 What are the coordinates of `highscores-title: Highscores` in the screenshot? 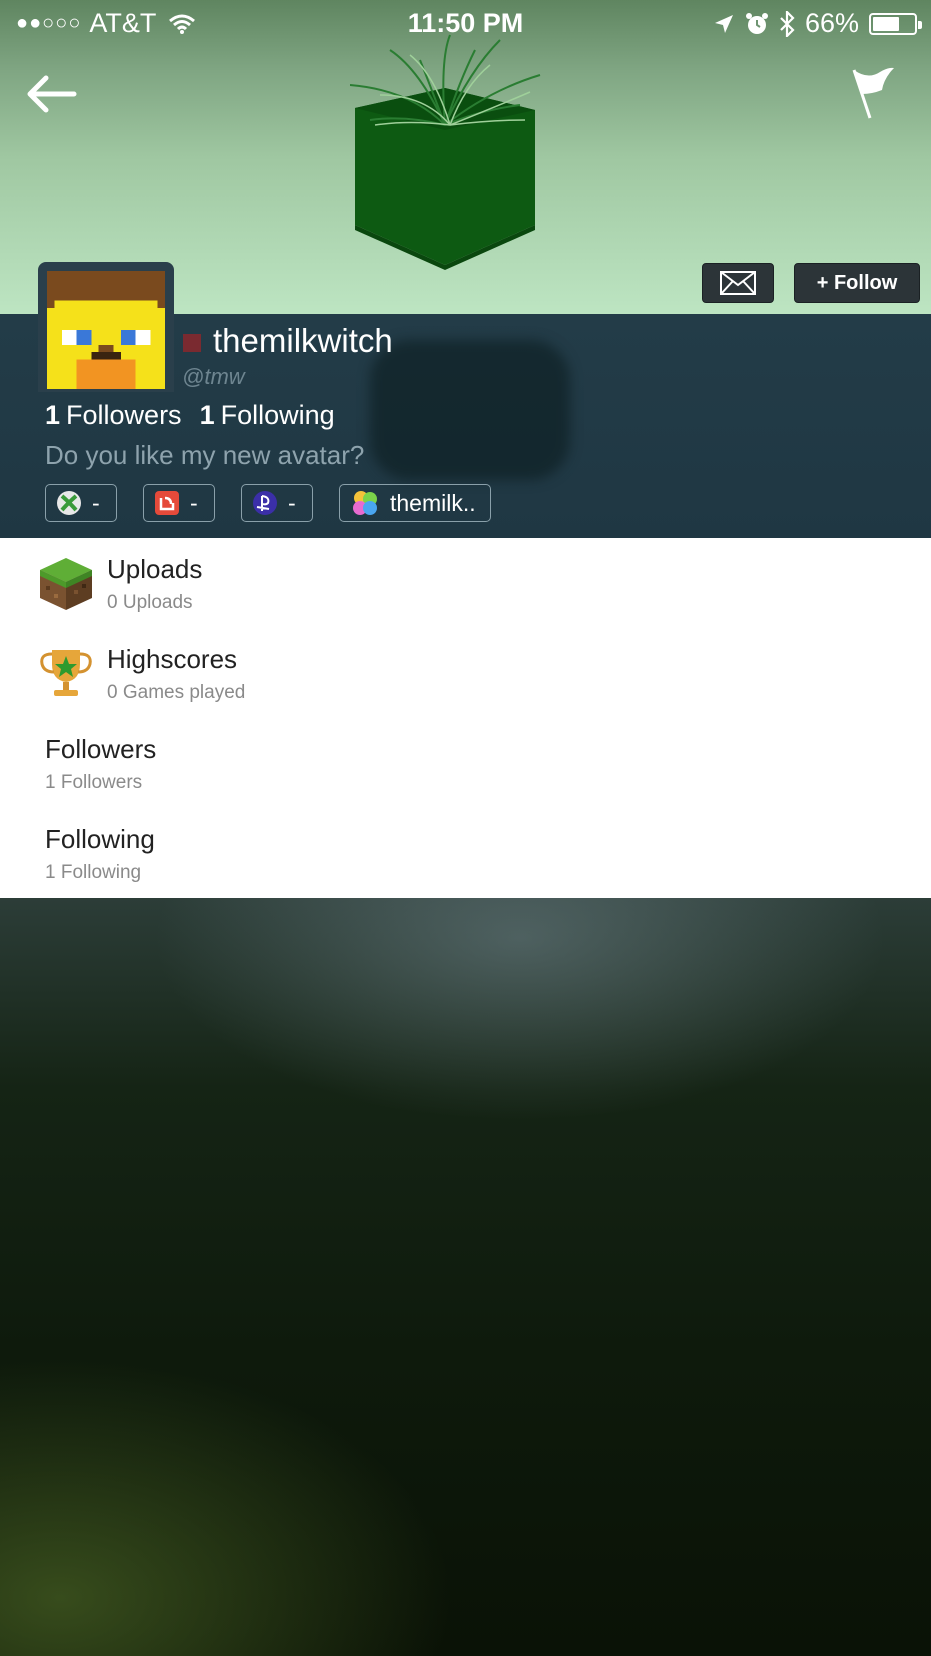 It's located at (172, 659).